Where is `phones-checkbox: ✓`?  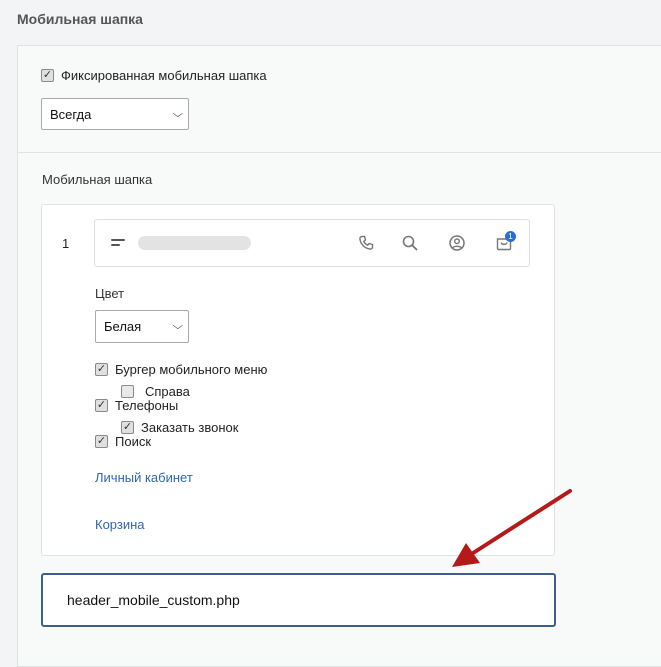
phones-checkbox: ✓ is located at coordinates (101, 405).